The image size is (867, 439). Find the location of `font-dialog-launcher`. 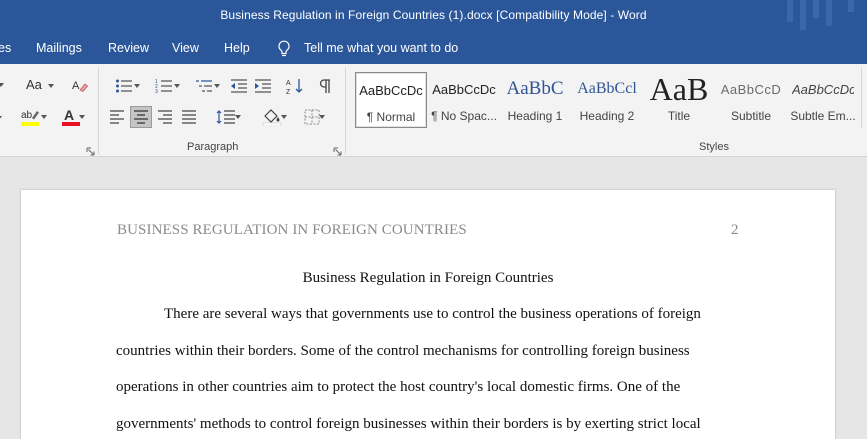

font-dialog-launcher is located at coordinates (90, 149).